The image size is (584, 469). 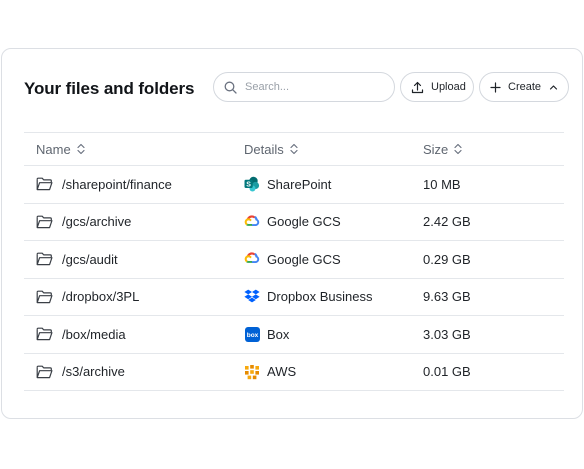 What do you see at coordinates (101, 297) in the screenshot?
I see `file-path: /dropbox/3PL` at bounding box center [101, 297].